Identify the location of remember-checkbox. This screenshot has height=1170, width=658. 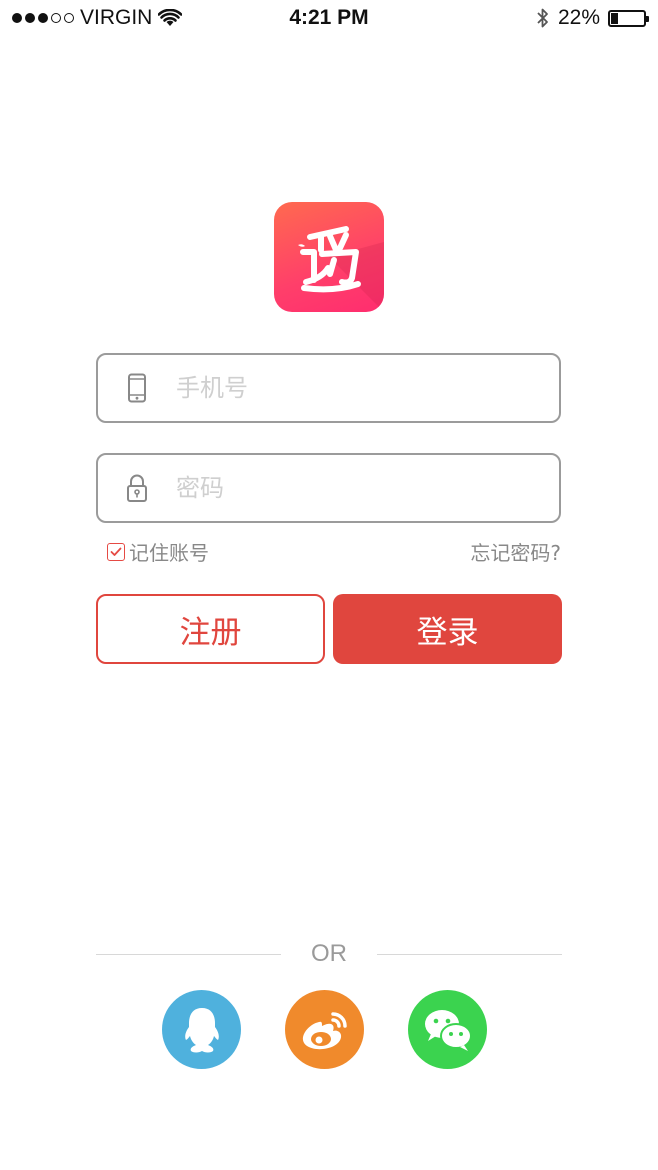
(116, 551).